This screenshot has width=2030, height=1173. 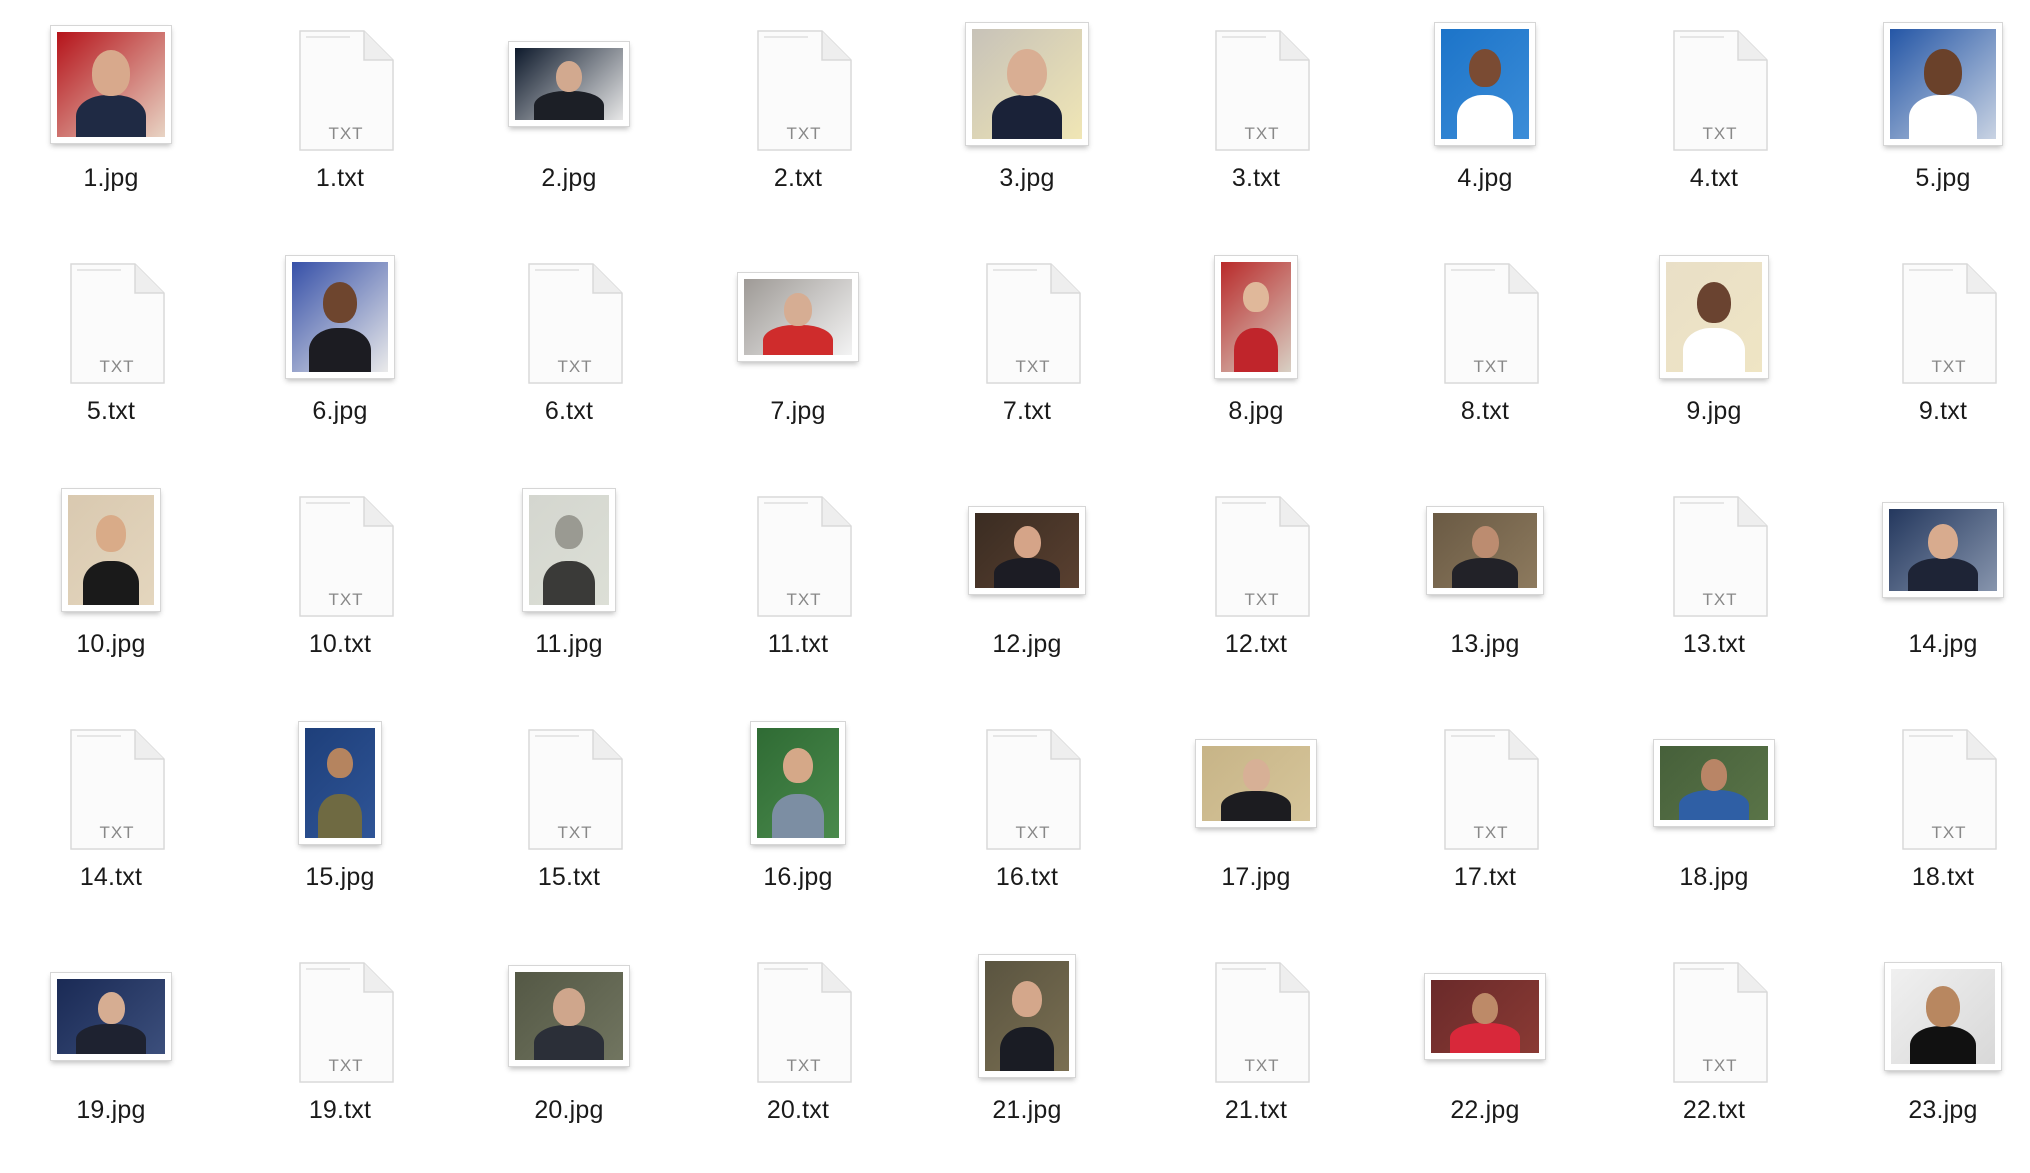 I want to click on file-name-label: 13.jpg, so click(x=1485, y=644).